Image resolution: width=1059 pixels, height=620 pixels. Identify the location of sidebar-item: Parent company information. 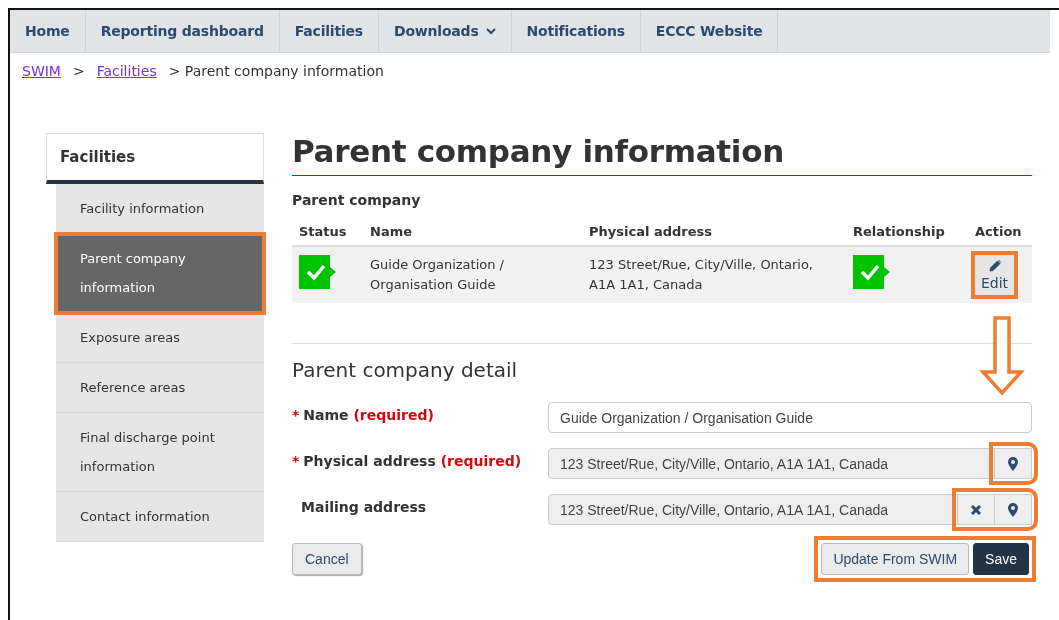
(160, 273).